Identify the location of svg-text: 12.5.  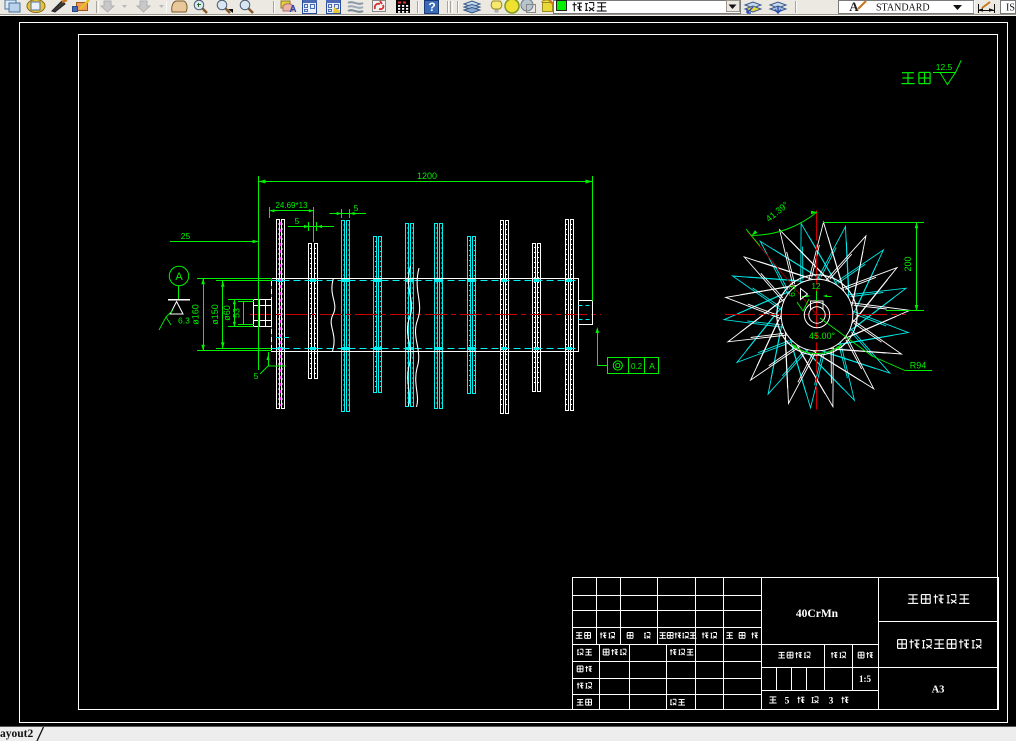
(944, 67).